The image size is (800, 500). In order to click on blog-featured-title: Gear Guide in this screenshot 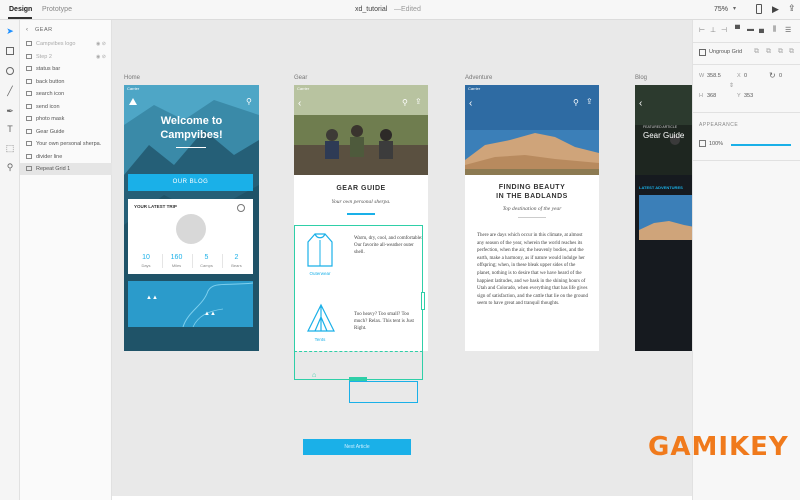, I will do `click(664, 135)`.